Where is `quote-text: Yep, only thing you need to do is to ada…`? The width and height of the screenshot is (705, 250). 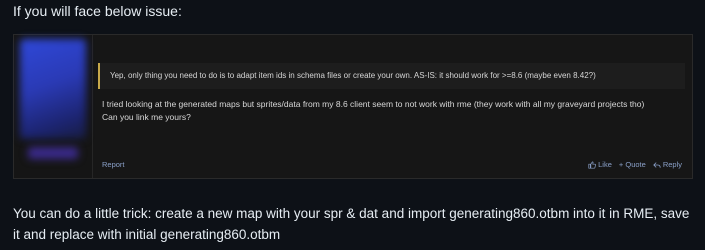 quote-text: Yep, only thing you need to do is to ada… is located at coordinates (353, 75).